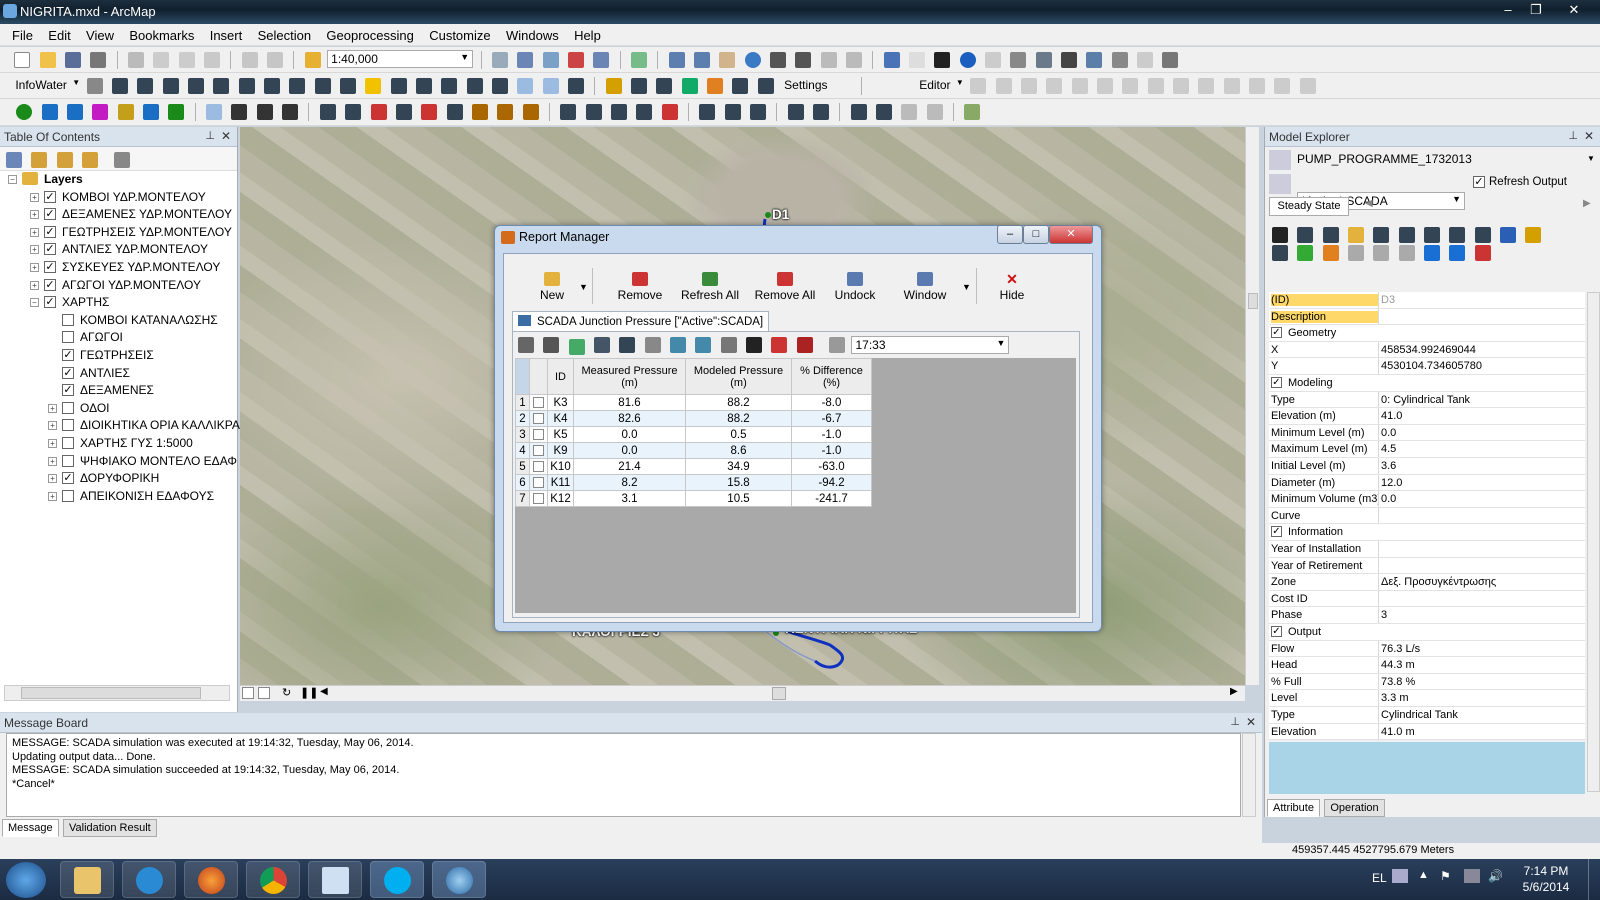 The image size is (1600, 900). I want to click on new-document-icon, so click(22, 60).